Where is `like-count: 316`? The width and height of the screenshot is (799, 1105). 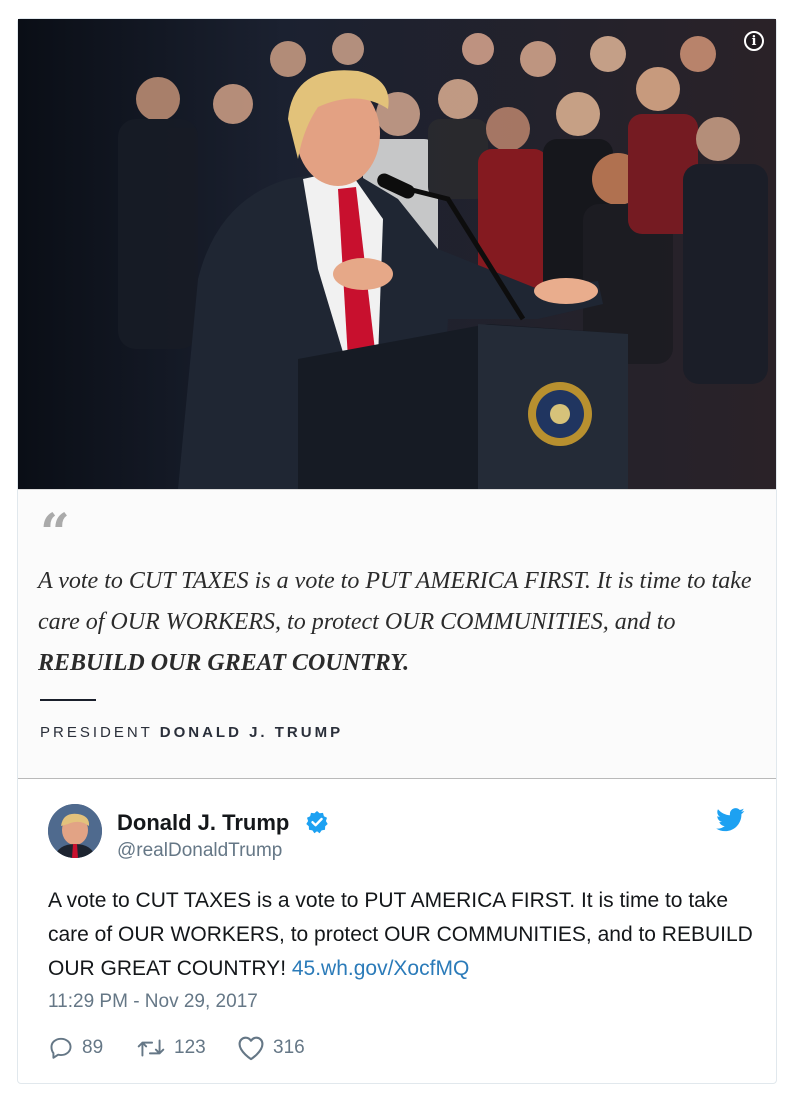
like-count: 316 is located at coordinates (289, 1047).